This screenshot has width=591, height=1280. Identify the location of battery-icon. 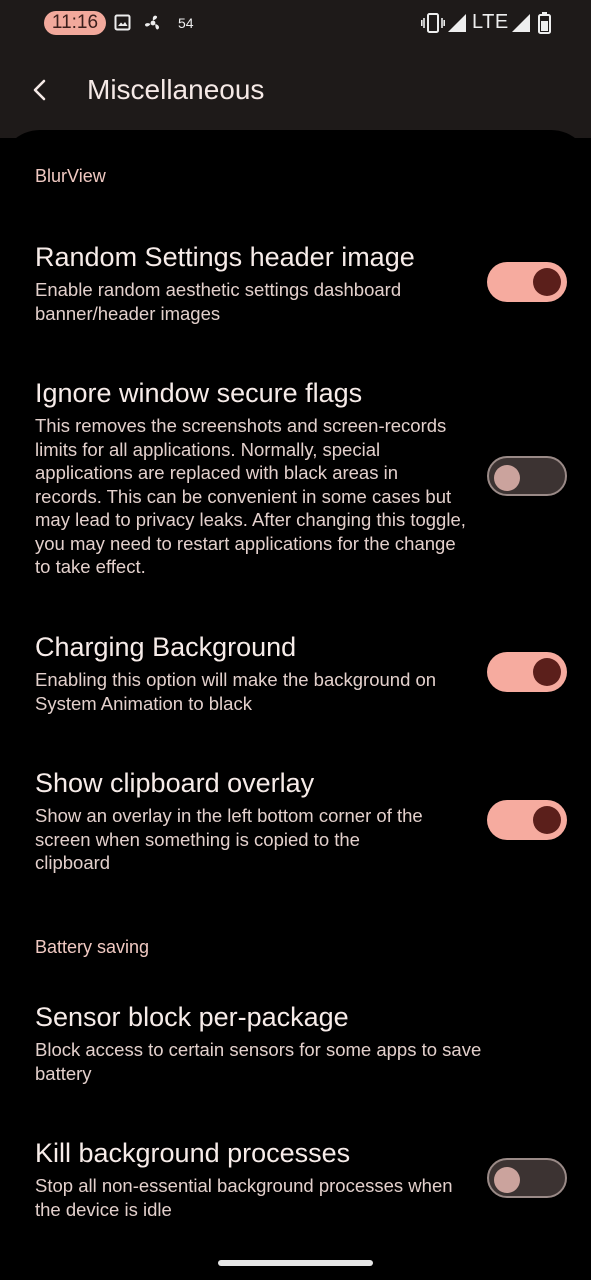
(544, 23).